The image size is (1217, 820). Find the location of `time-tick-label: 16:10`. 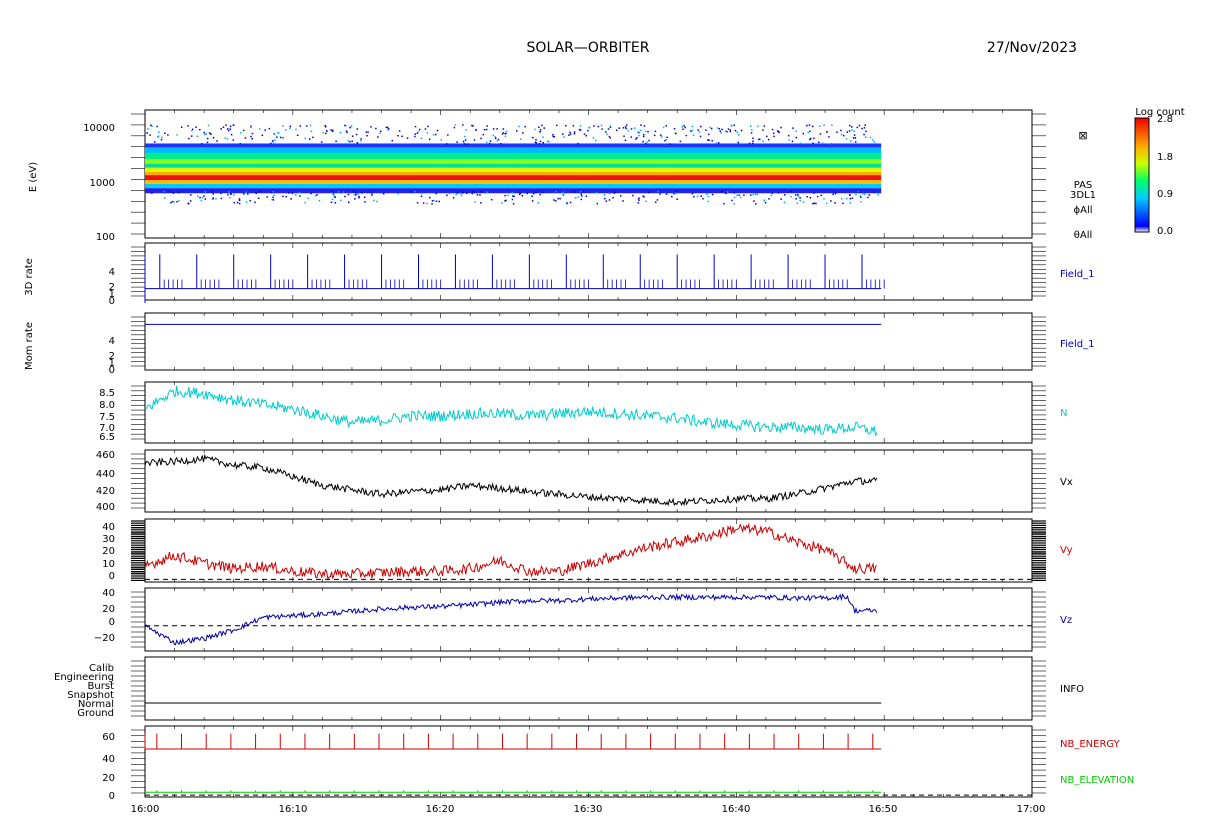

time-tick-label: 16:10 is located at coordinates (293, 809).